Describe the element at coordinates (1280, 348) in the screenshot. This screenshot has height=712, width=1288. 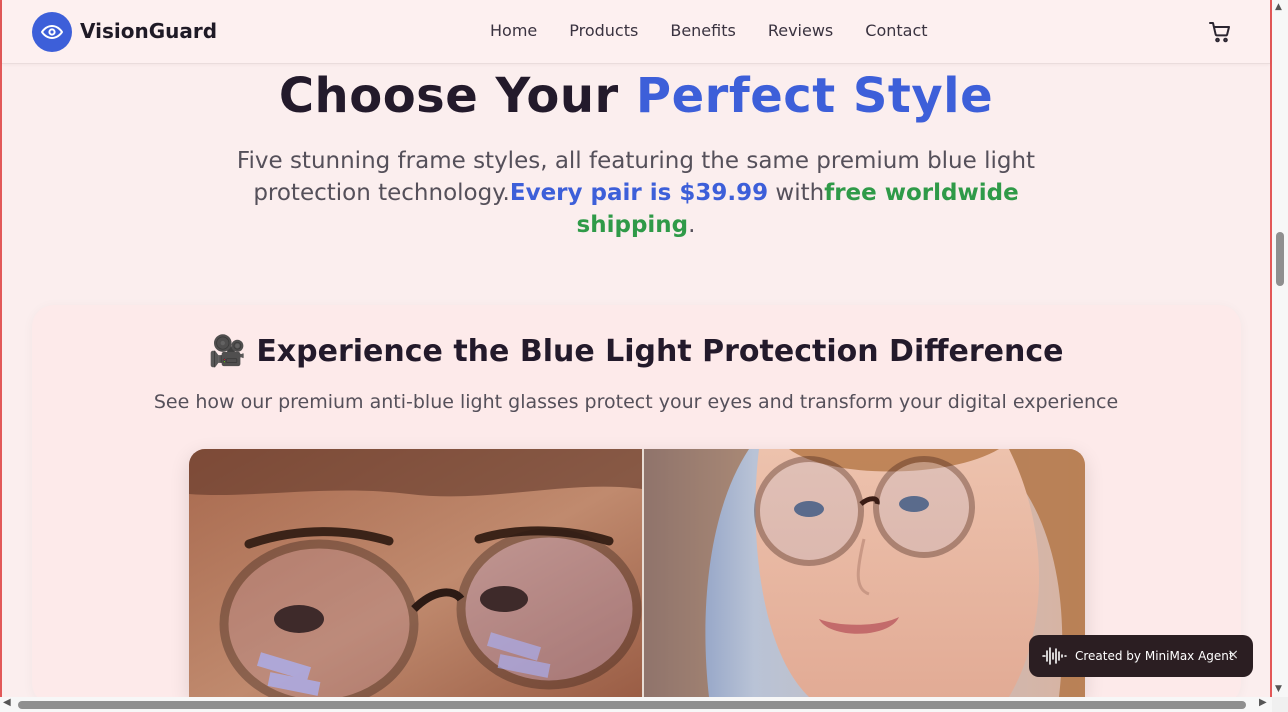
I see `vertical-scrollbar: ▲ ▼` at that location.